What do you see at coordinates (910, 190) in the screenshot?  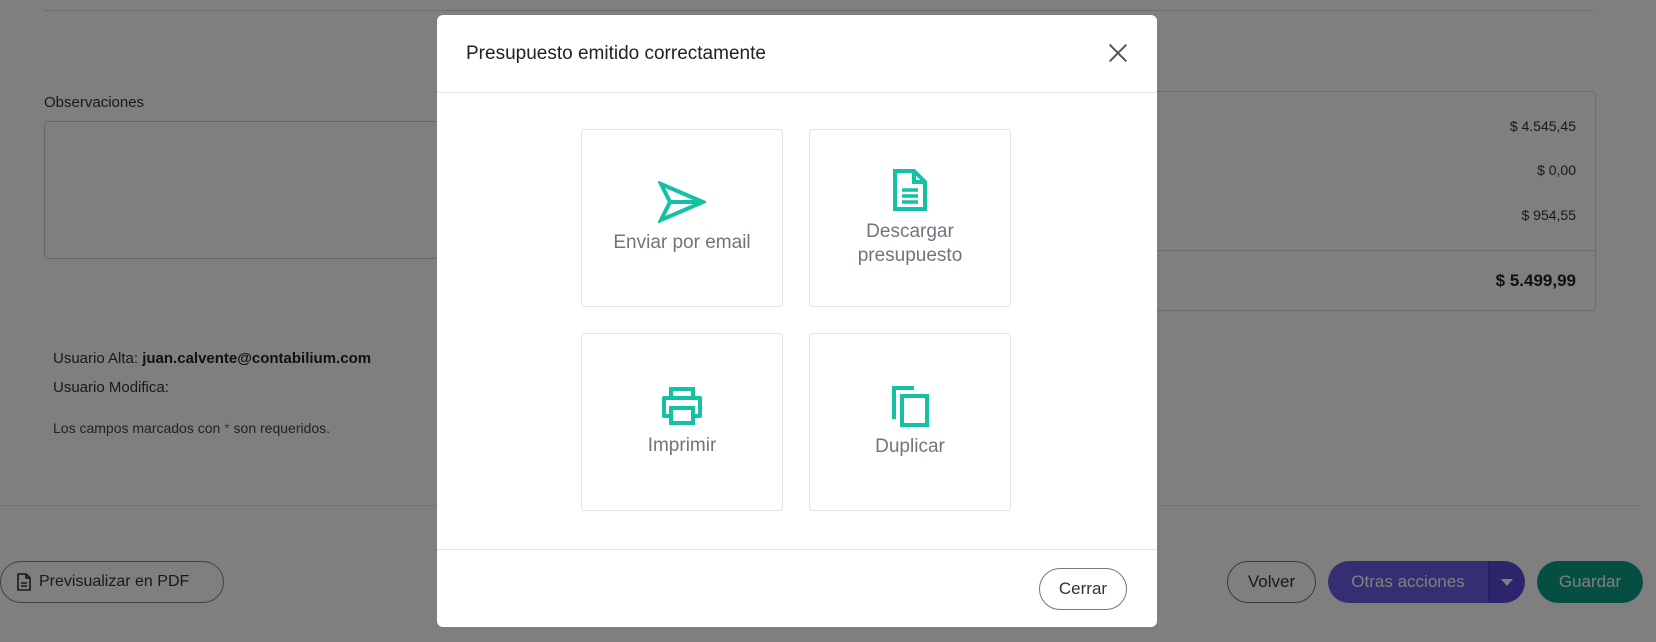 I see `document-icon` at bounding box center [910, 190].